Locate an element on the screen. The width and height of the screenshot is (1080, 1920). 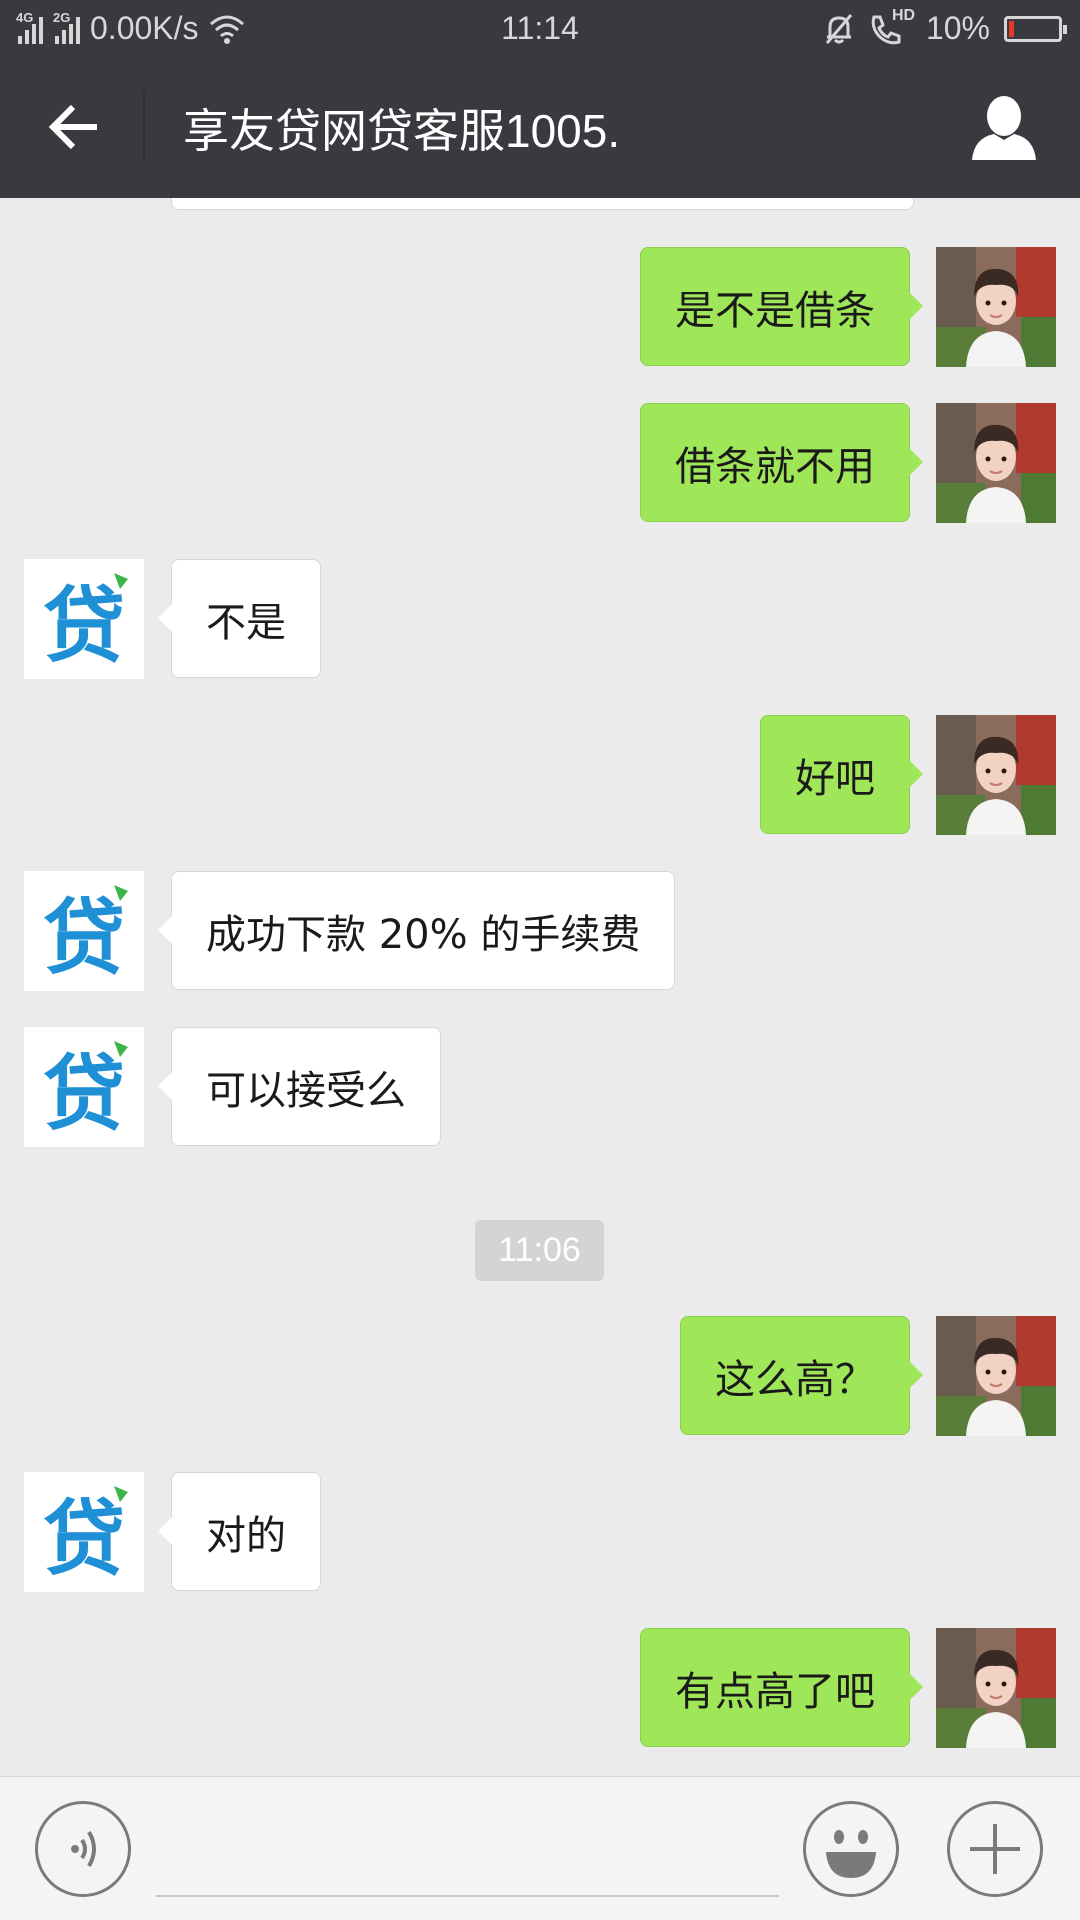
message-row: 这么高？ is located at coordinates (540, 1376).